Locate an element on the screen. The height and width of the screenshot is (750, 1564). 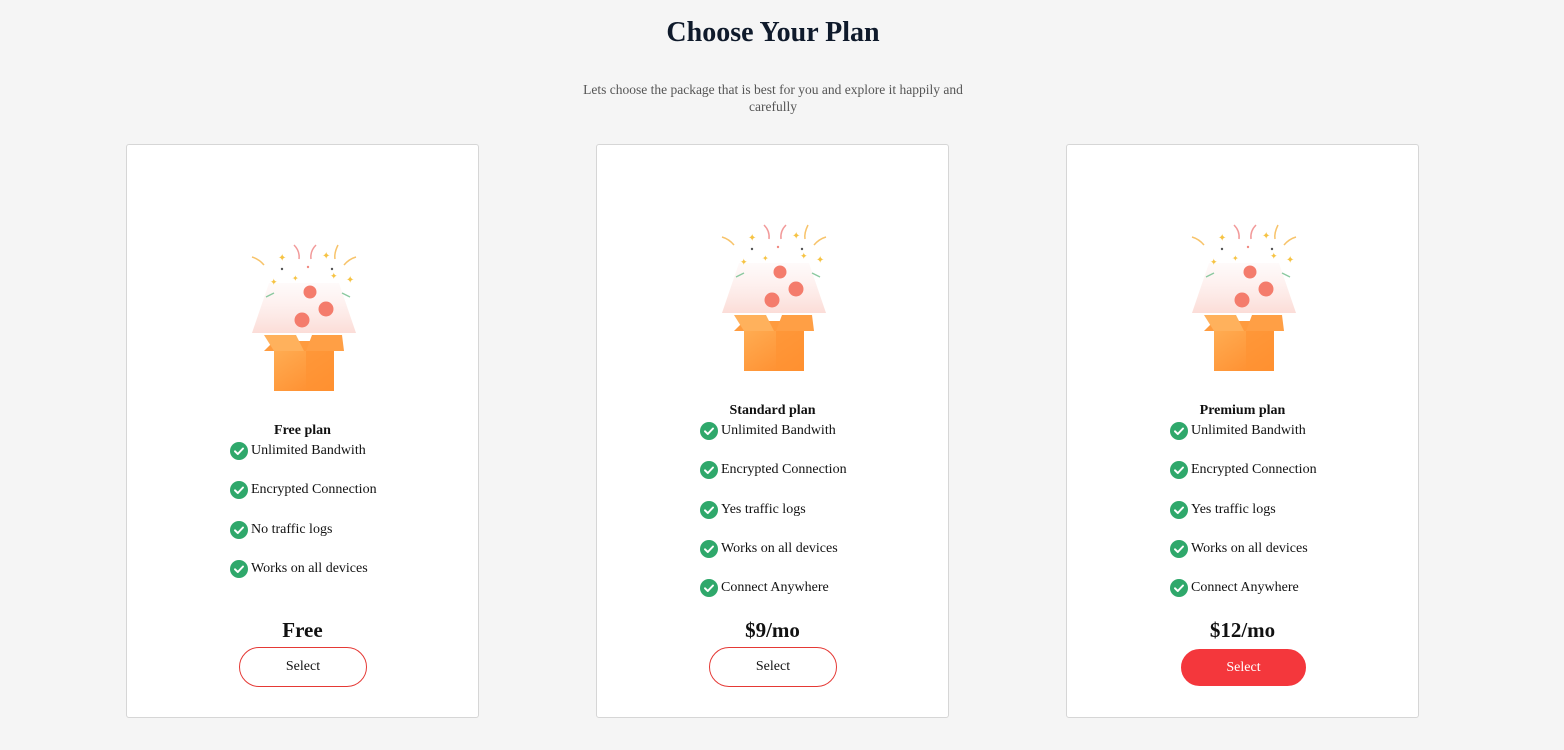
plan-price: $12/mo is located at coordinates (1242, 630).